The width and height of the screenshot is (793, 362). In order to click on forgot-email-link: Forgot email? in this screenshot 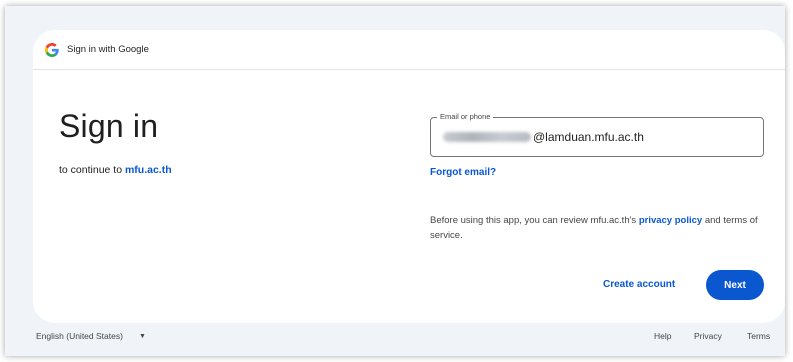, I will do `click(463, 172)`.